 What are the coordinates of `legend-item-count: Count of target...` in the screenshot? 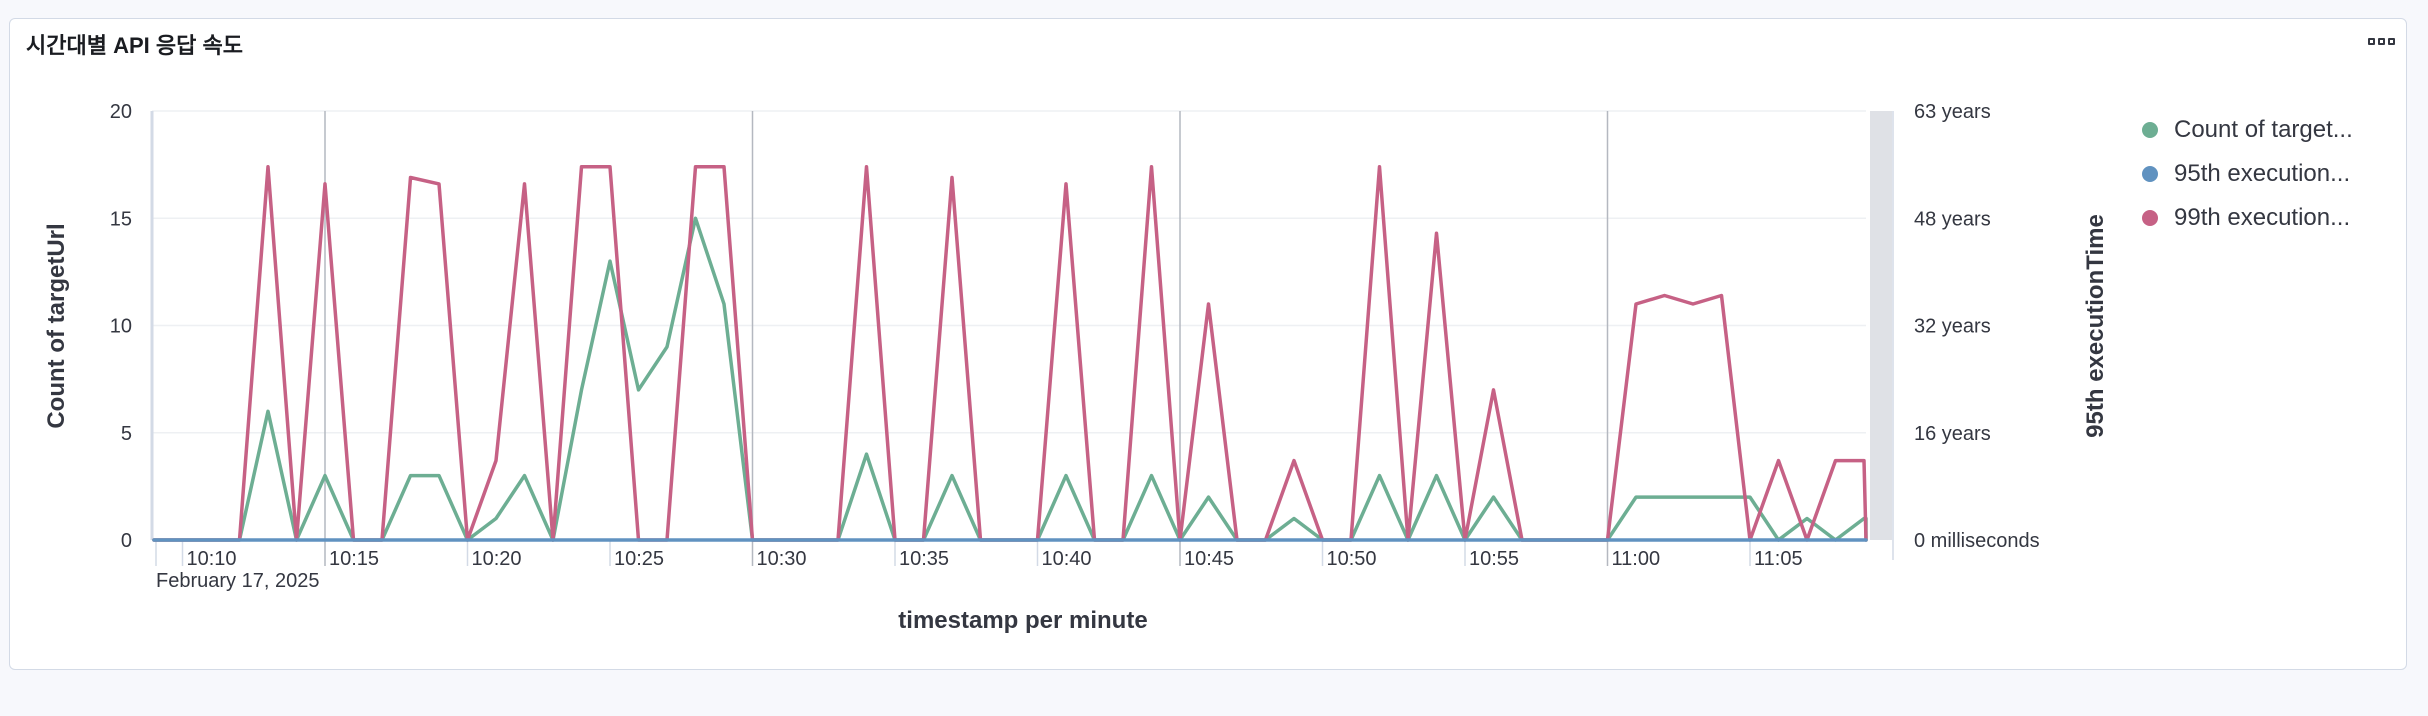 It's located at (2247, 130).